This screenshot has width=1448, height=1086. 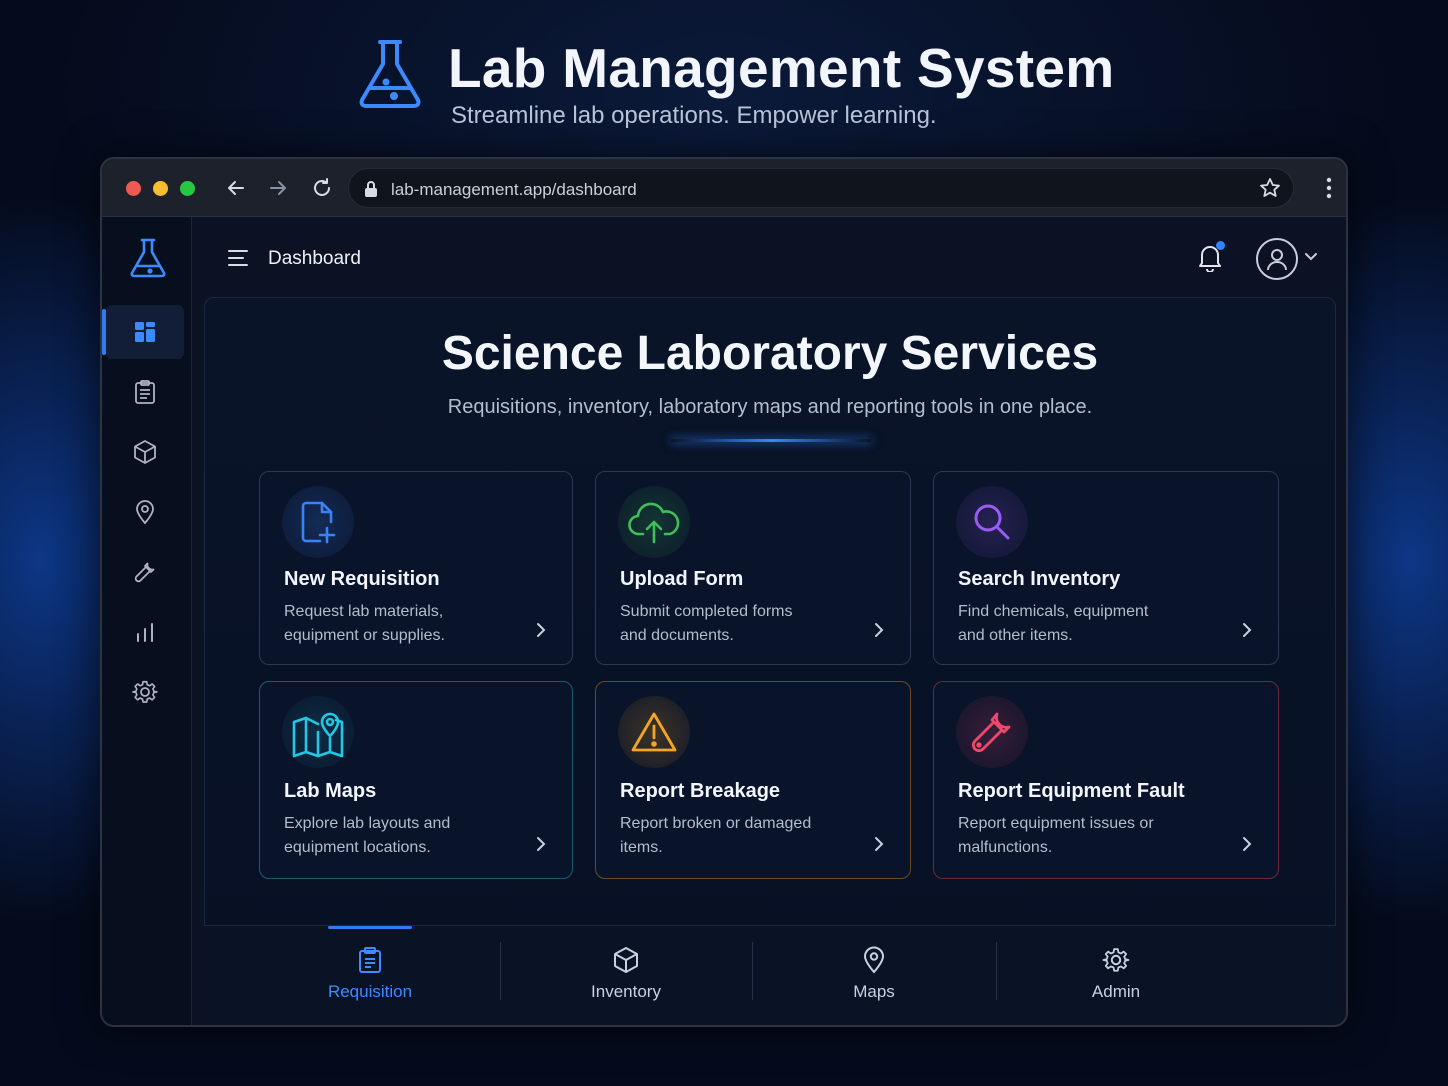 What do you see at coordinates (1220, 245) in the screenshot?
I see `notification-badge` at bounding box center [1220, 245].